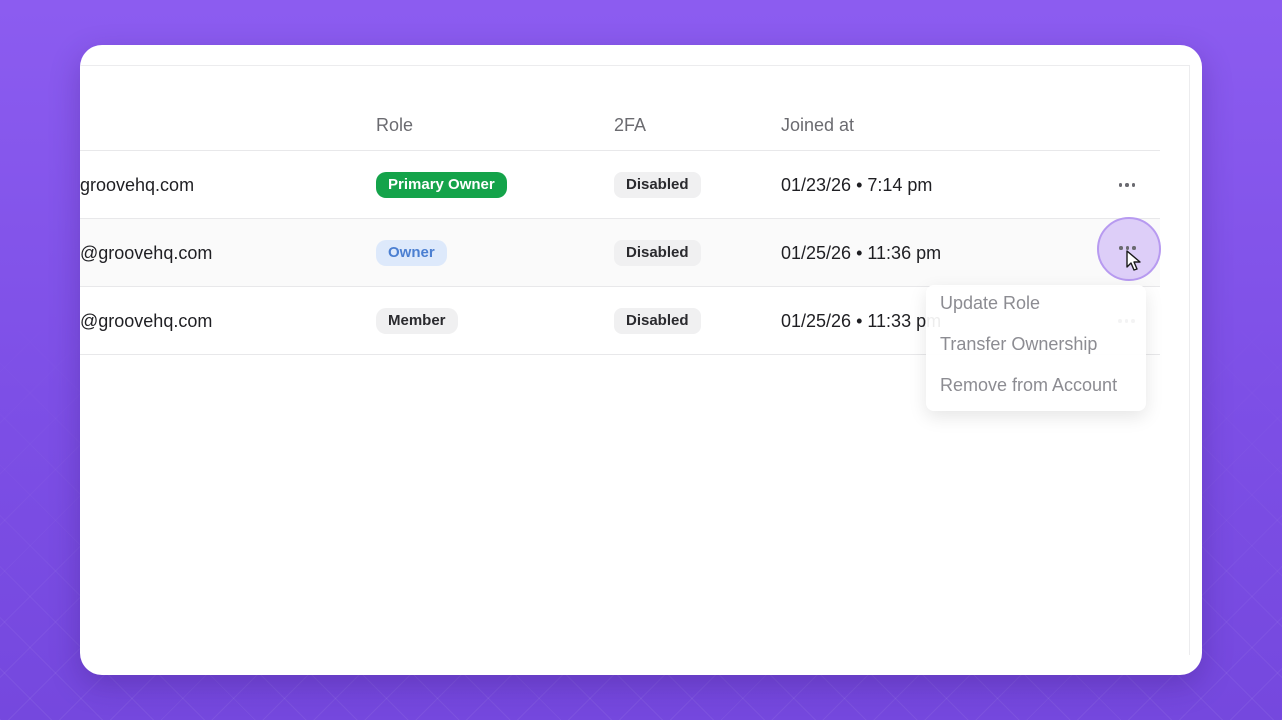  What do you see at coordinates (861, 252) in the screenshot?
I see `joined-at: 01/25/26 • 11:36 pm` at bounding box center [861, 252].